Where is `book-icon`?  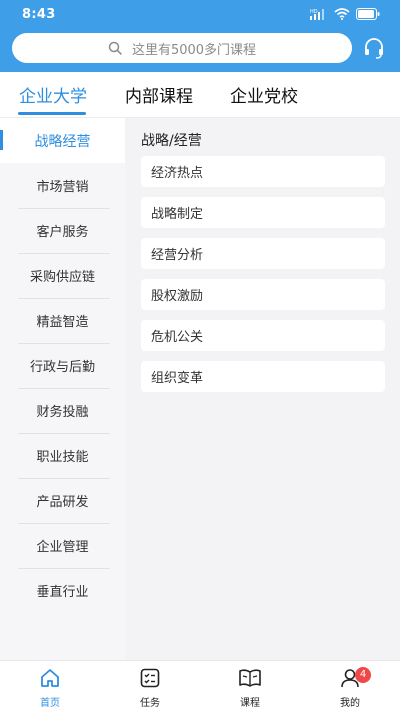 book-icon is located at coordinates (250, 678).